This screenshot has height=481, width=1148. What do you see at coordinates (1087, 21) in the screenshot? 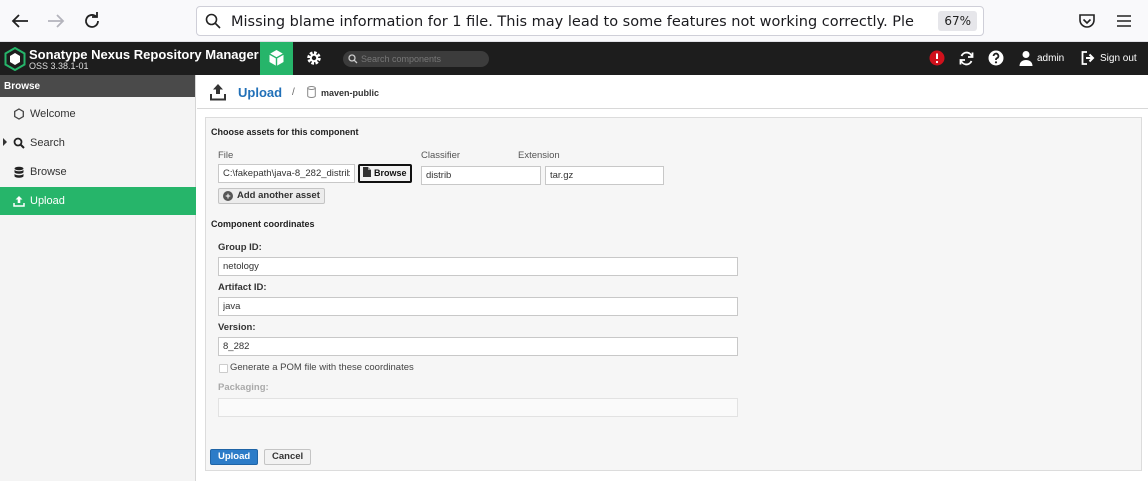
I see `pocket-icon` at bounding box center [1087, 21].